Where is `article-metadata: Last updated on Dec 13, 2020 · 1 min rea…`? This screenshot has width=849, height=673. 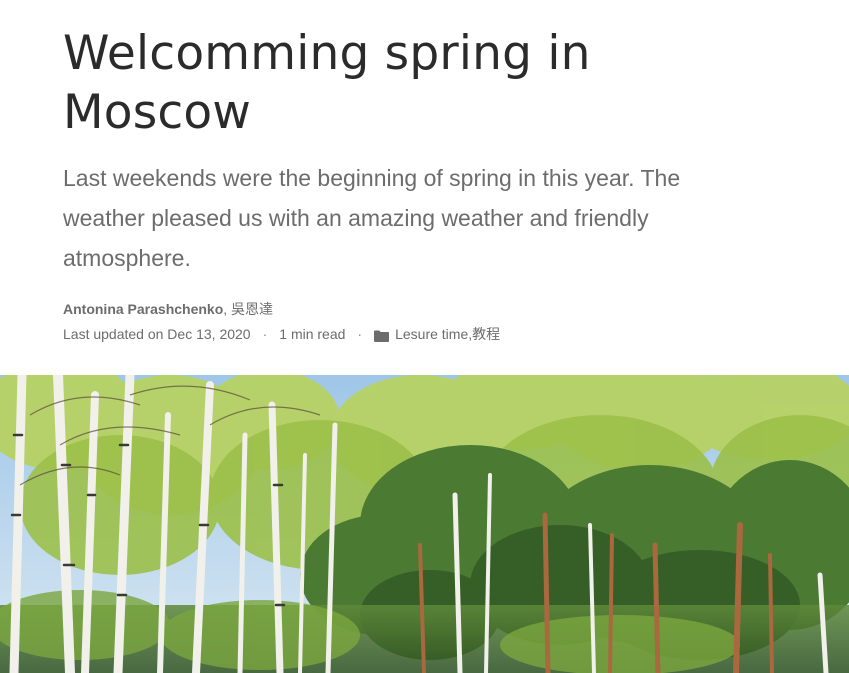 article-metadata: Last updated on Dec 13, 2020 · 1 min rea… is located at coordinates (423, 334).